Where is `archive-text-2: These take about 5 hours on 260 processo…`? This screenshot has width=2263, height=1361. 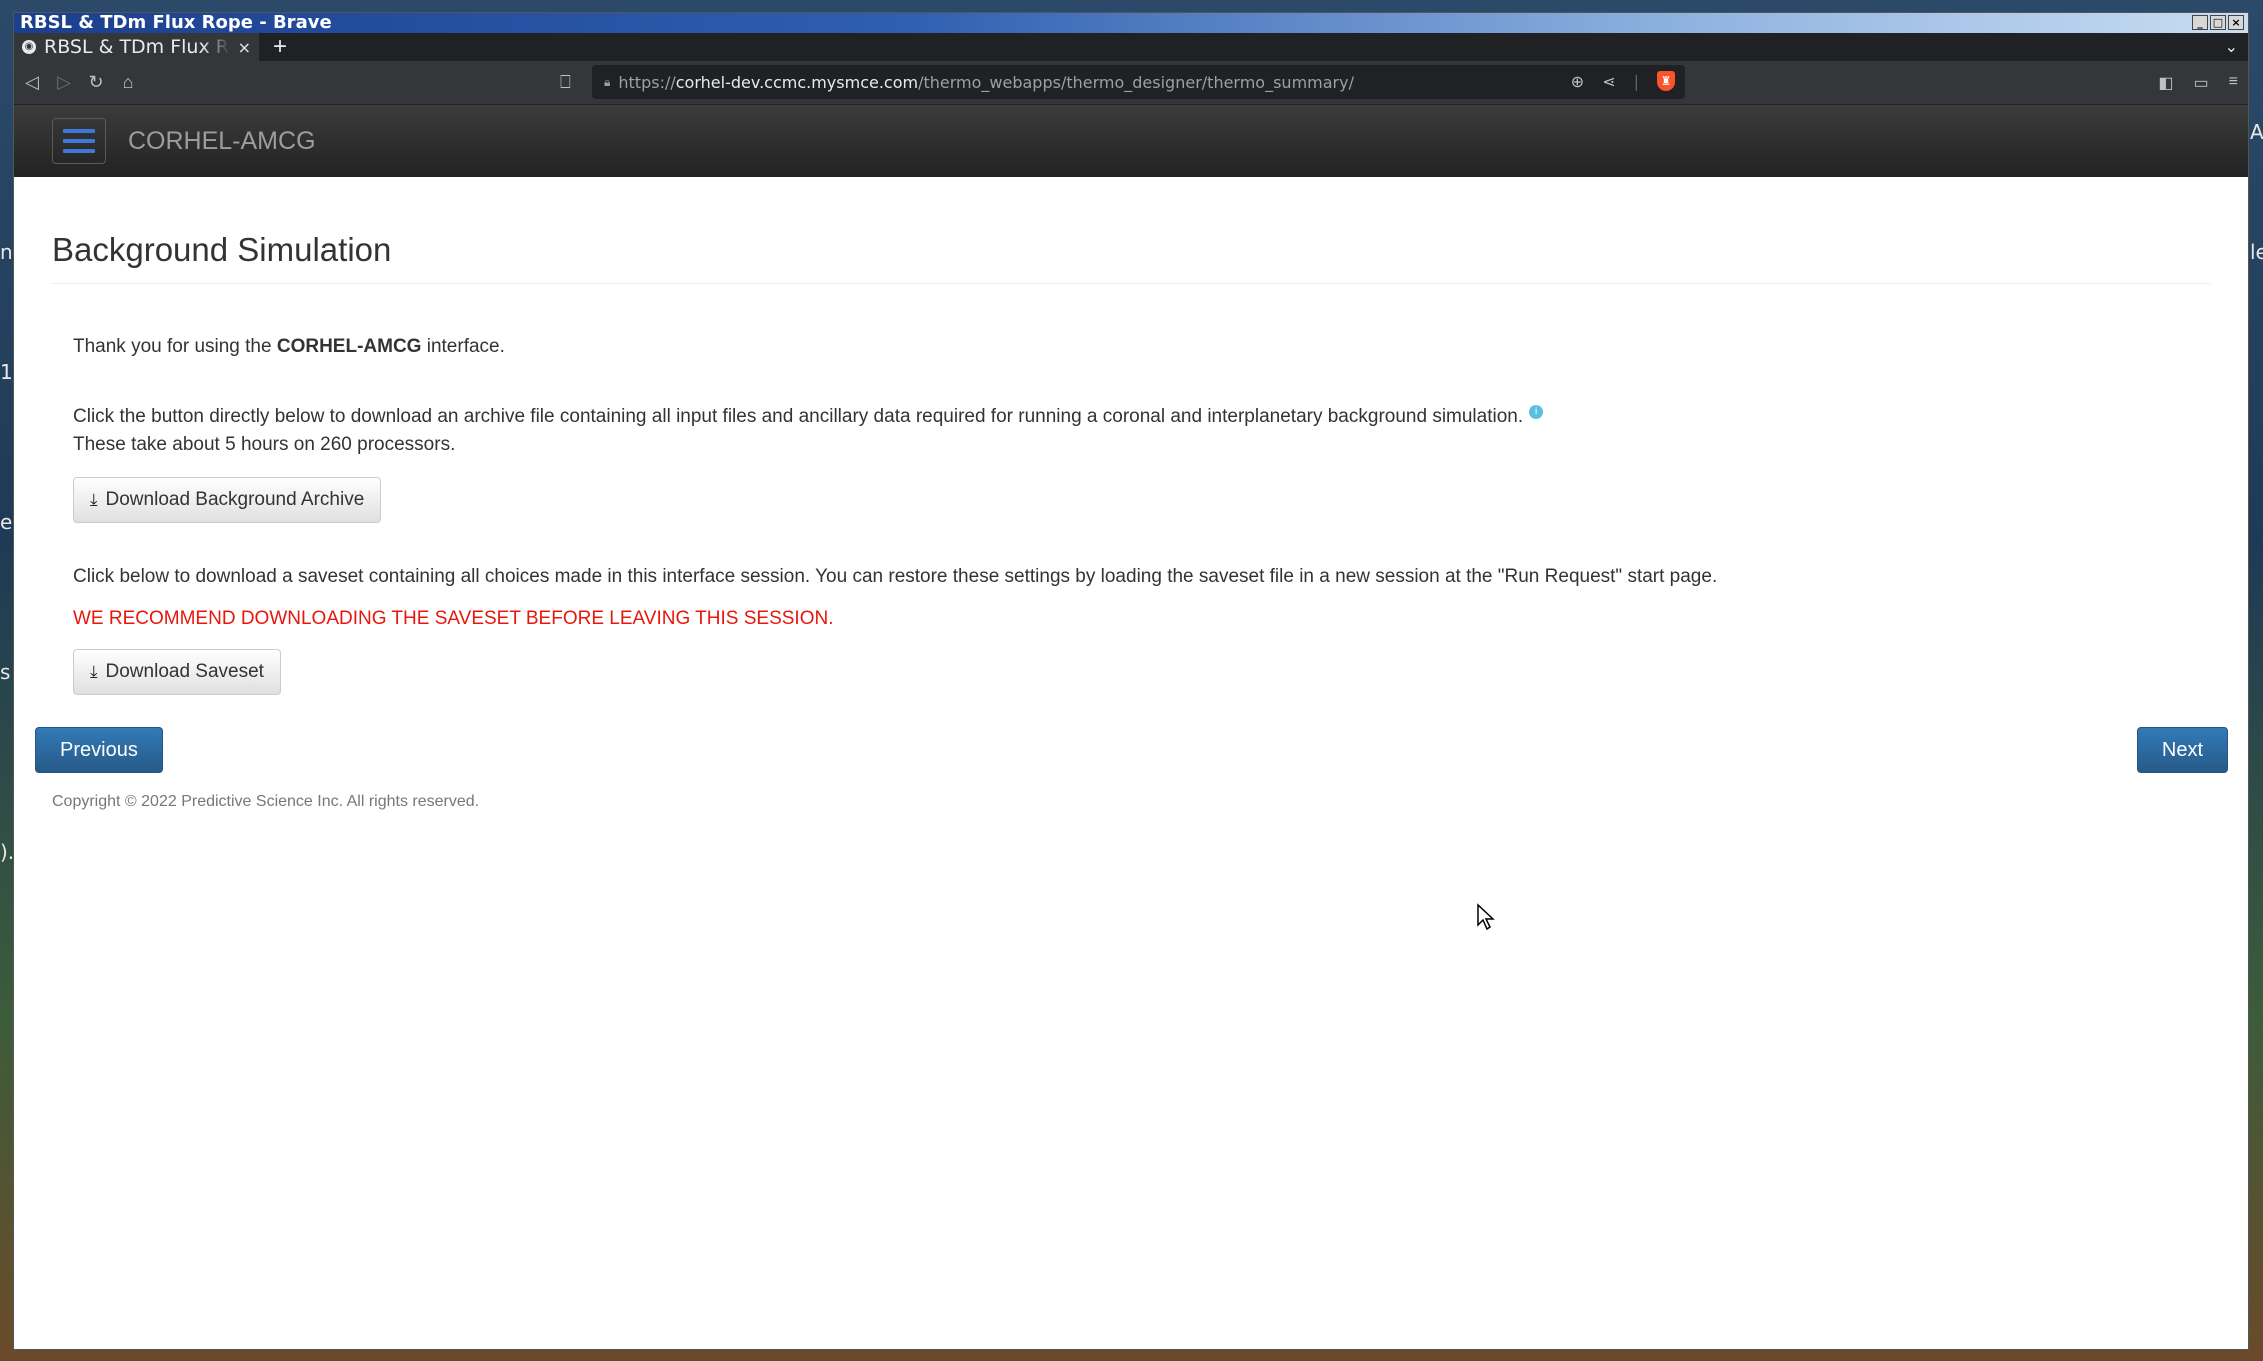 archive-text-2: These take about 5 hours on 260 processo… is located at coordinates (264, 444).